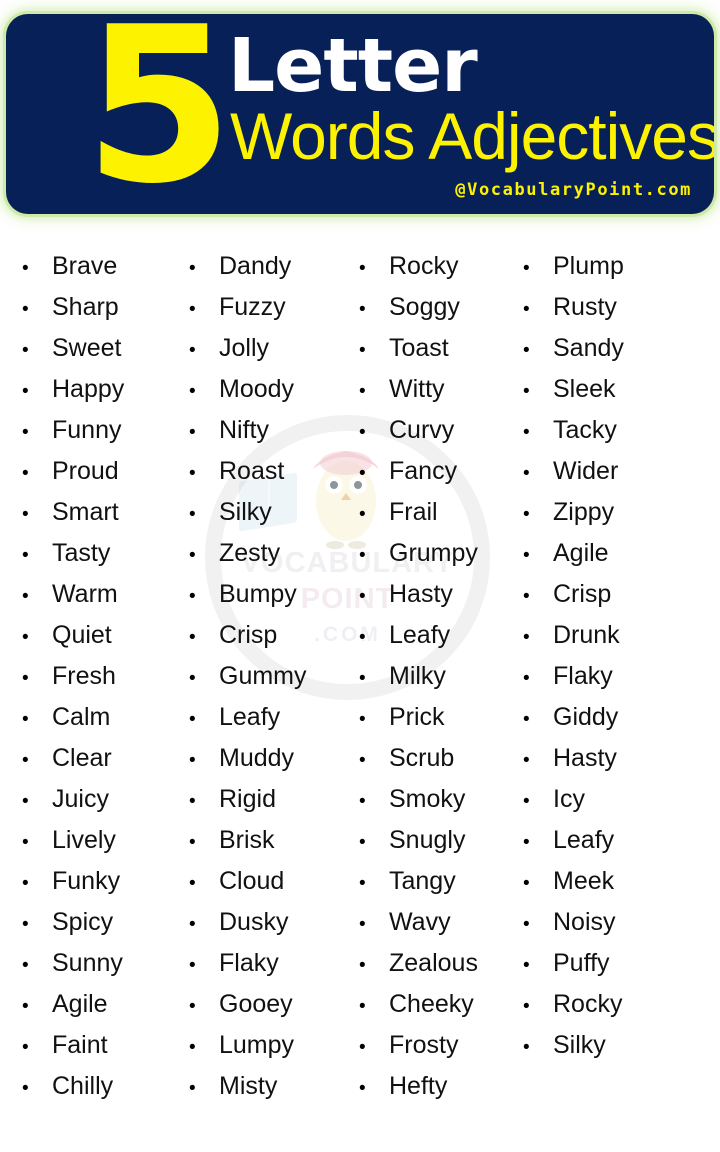  Describe the element at coordinates (621, 389) in the screenshot. I see `list-item: • Sleek` at that location.